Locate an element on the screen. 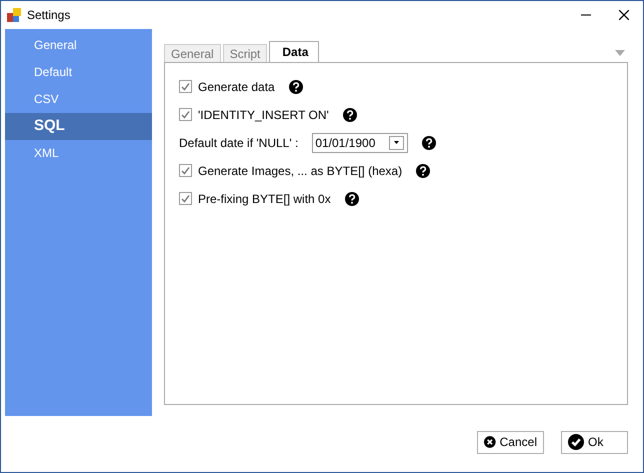 This screenshot has width=644, height=473. sidebar-item: Default is located at coordinates (78, 72).